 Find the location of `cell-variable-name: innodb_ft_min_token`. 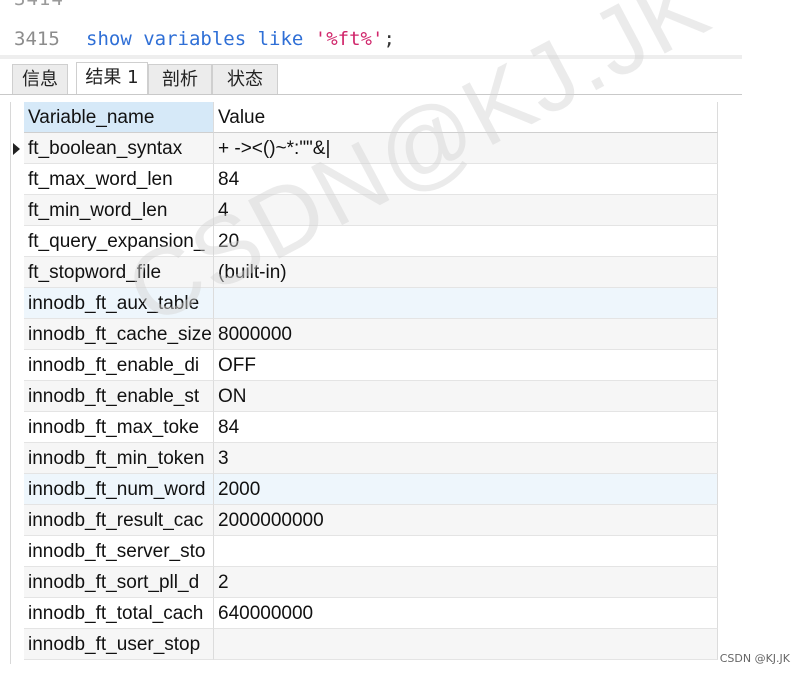

cell-variable-name: innodb_ft_min_token is located at coordinates (119, 458).